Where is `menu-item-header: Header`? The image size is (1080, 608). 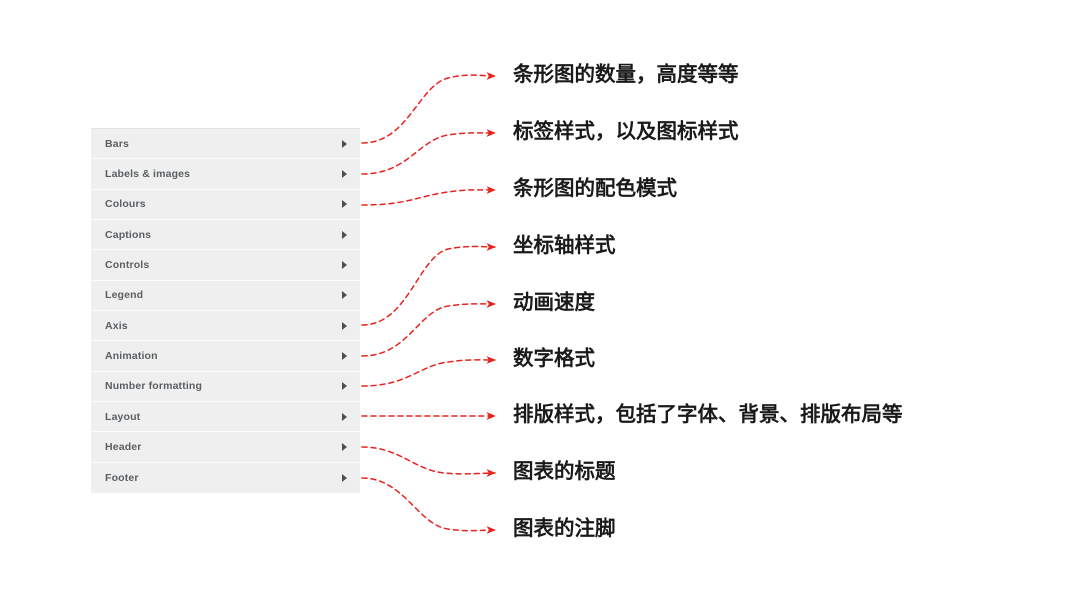 menu-item-header: Header is located at coordinates (225, 447).